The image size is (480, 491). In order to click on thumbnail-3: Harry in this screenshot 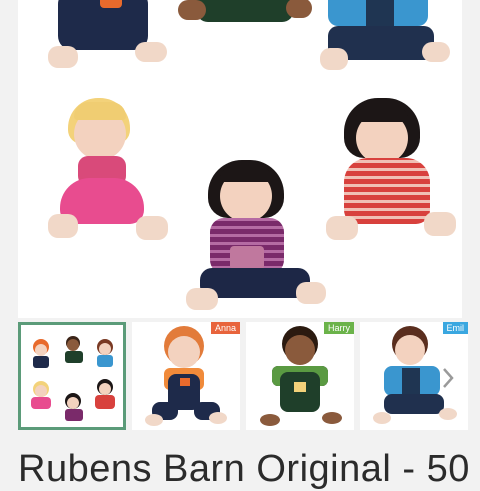, I will do `click(300, 376)`.